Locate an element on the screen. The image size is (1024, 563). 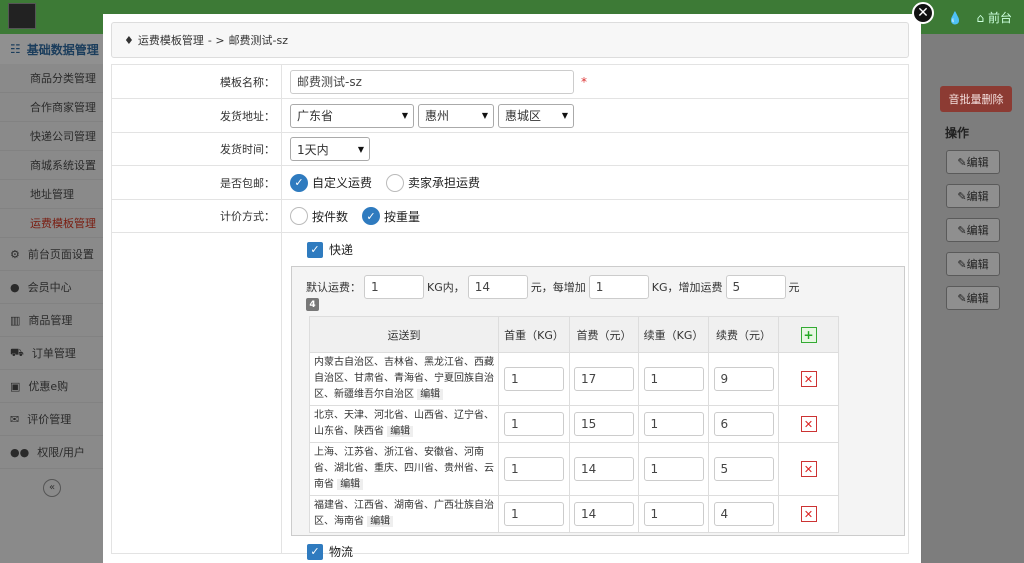
col-first-weight: 首重（KG） is located at coordinates (534, 334).